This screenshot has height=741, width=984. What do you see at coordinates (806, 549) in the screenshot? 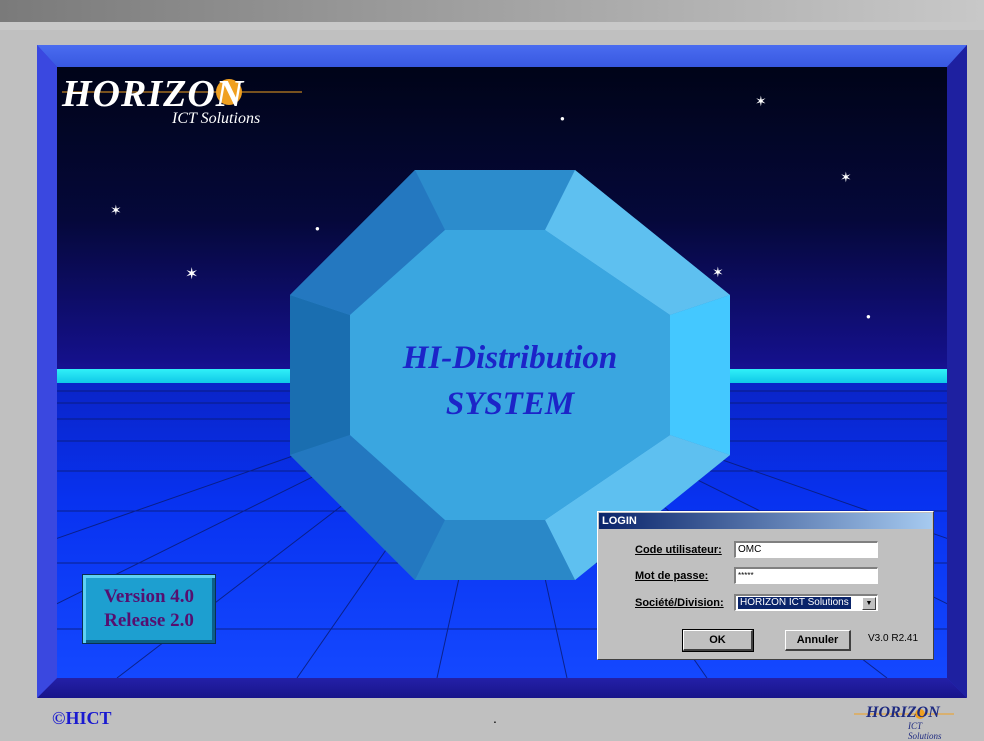
I see `user-code-field: OMC` at bounding box center [806, 549].